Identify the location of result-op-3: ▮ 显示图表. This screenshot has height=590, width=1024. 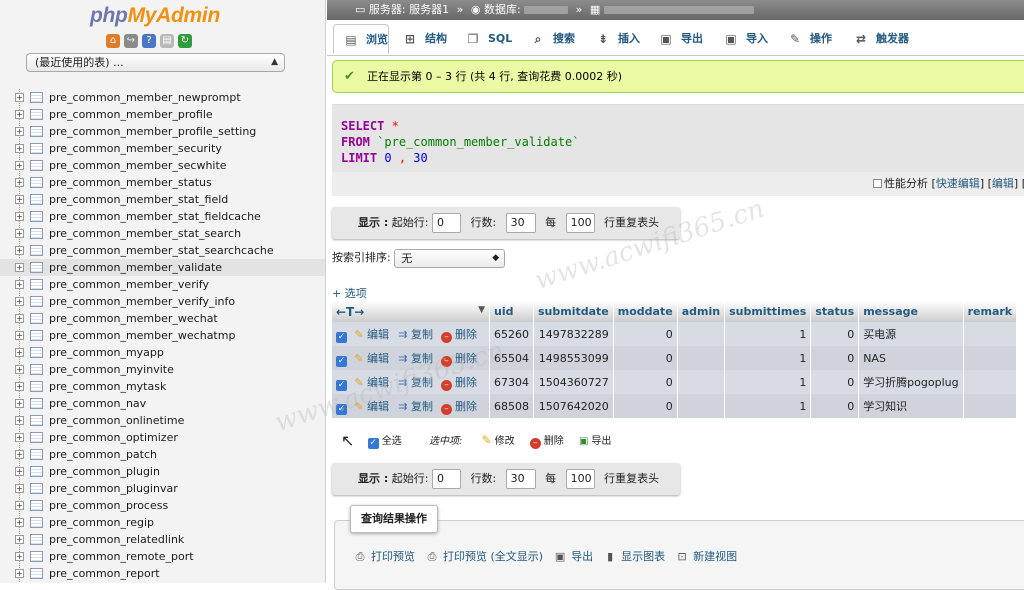
(634, 556).